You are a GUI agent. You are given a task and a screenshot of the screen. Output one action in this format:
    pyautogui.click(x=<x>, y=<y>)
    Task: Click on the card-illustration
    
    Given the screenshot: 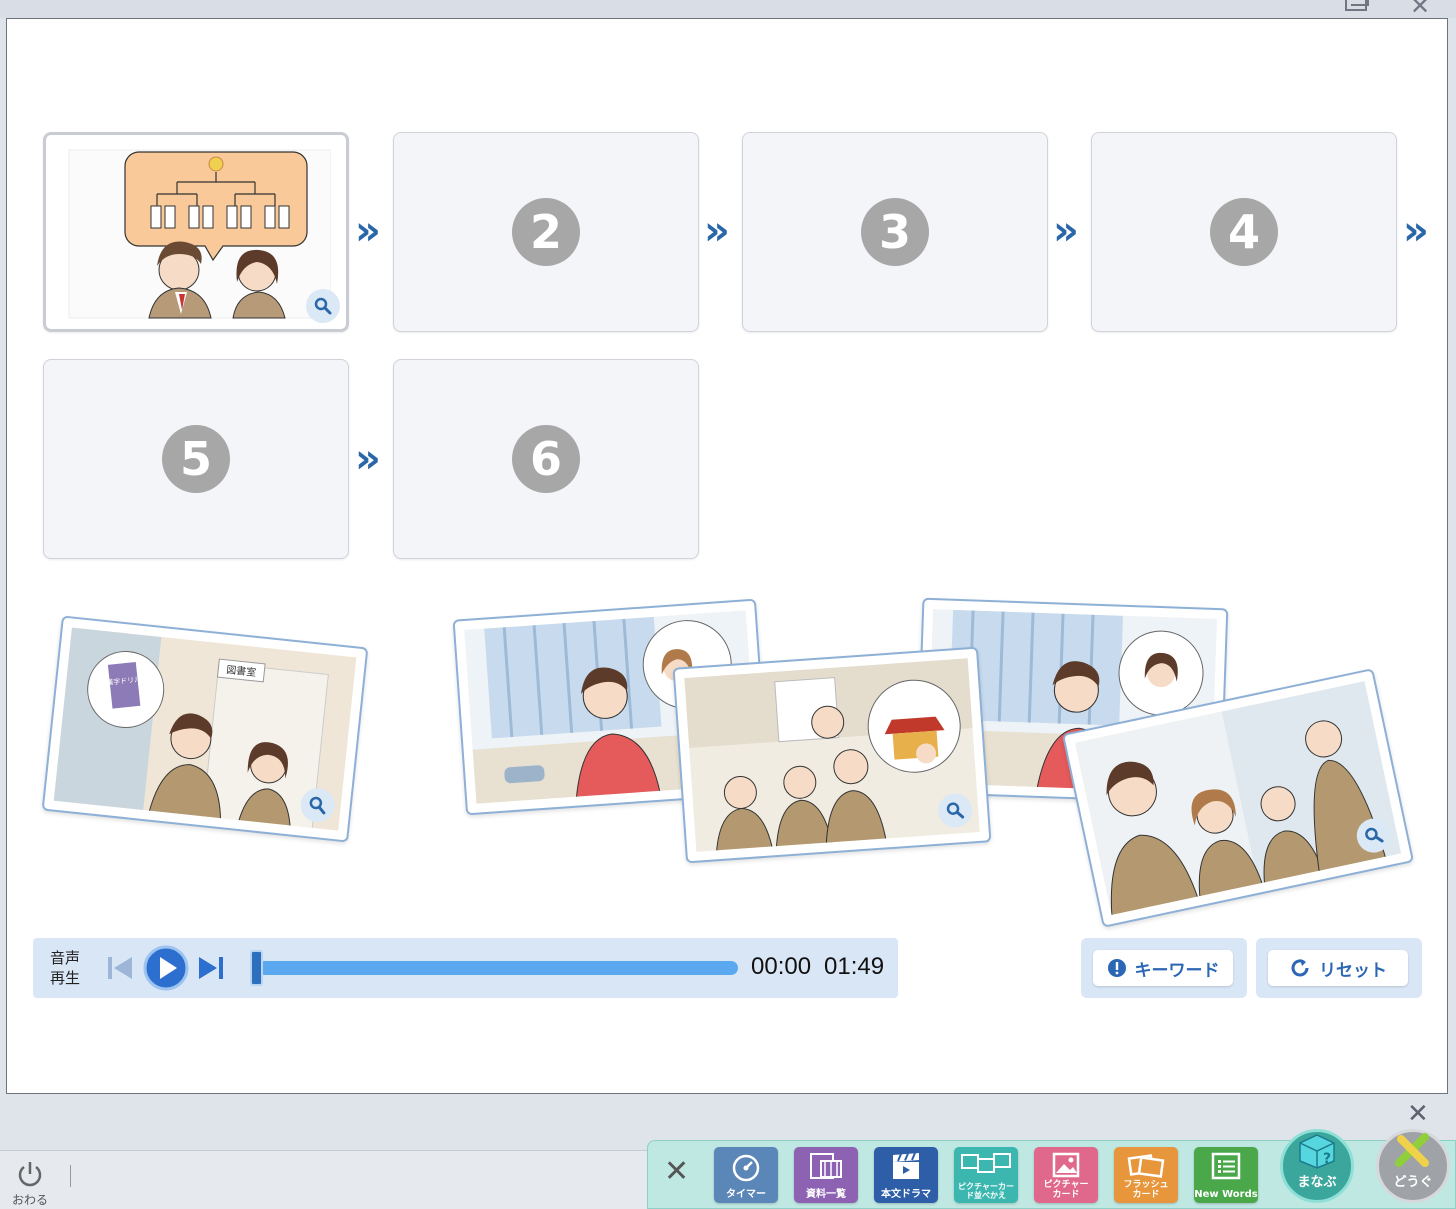 What is the action you would take?
    pyautogui.click(x=832, y=755)
    